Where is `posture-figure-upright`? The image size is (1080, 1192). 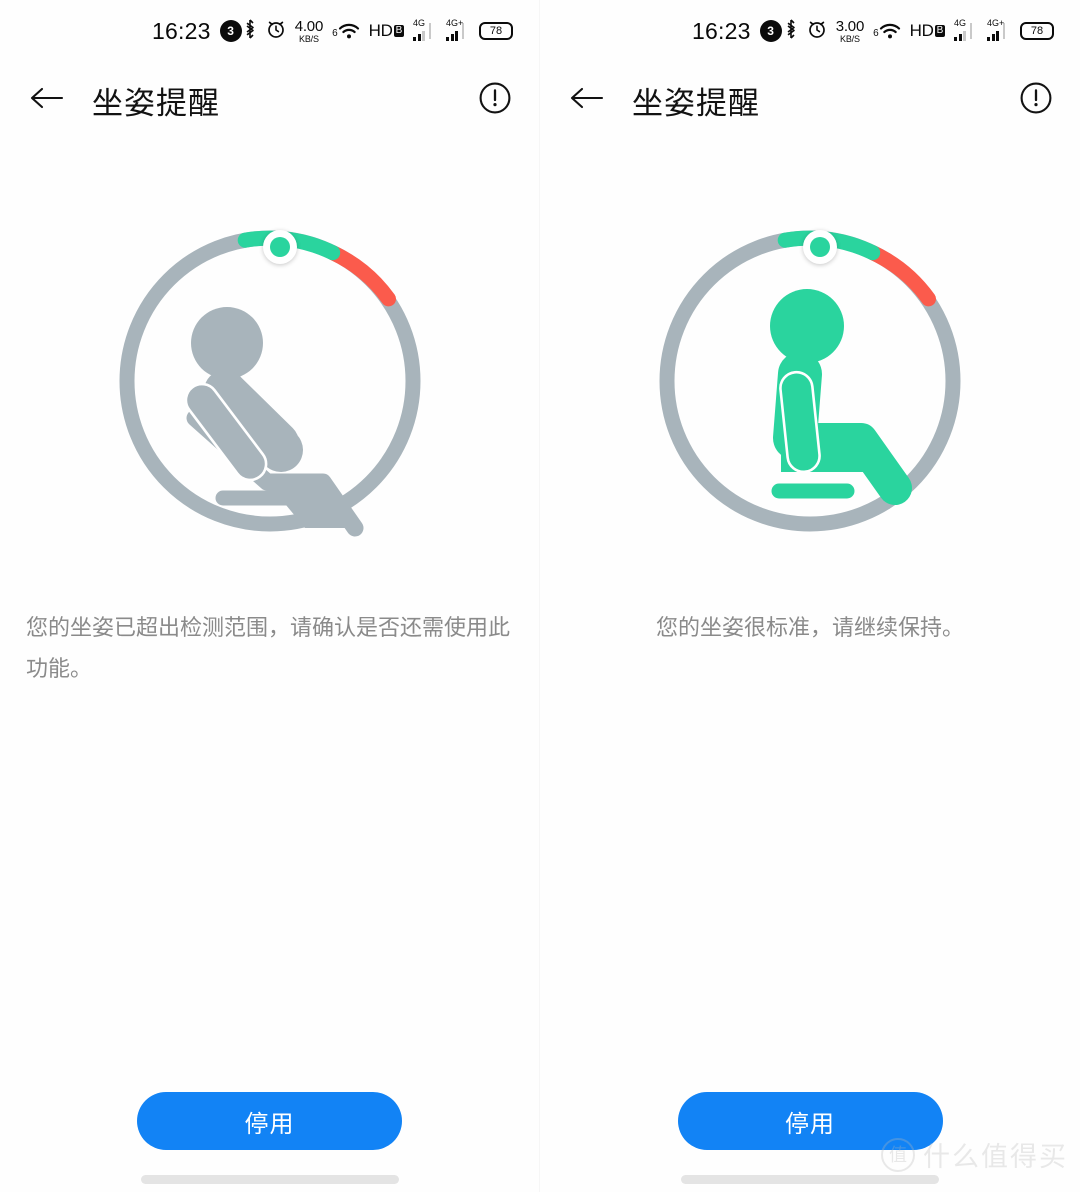
posture-figure-upright is located at coordinates (841, 397).